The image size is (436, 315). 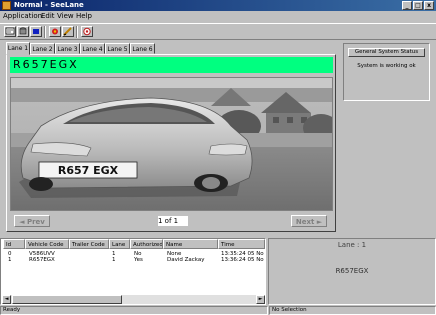 What do you see at coordinates (55, 31) in the screenshot?
I see `pen-icon` at bounding box center [55, 31].